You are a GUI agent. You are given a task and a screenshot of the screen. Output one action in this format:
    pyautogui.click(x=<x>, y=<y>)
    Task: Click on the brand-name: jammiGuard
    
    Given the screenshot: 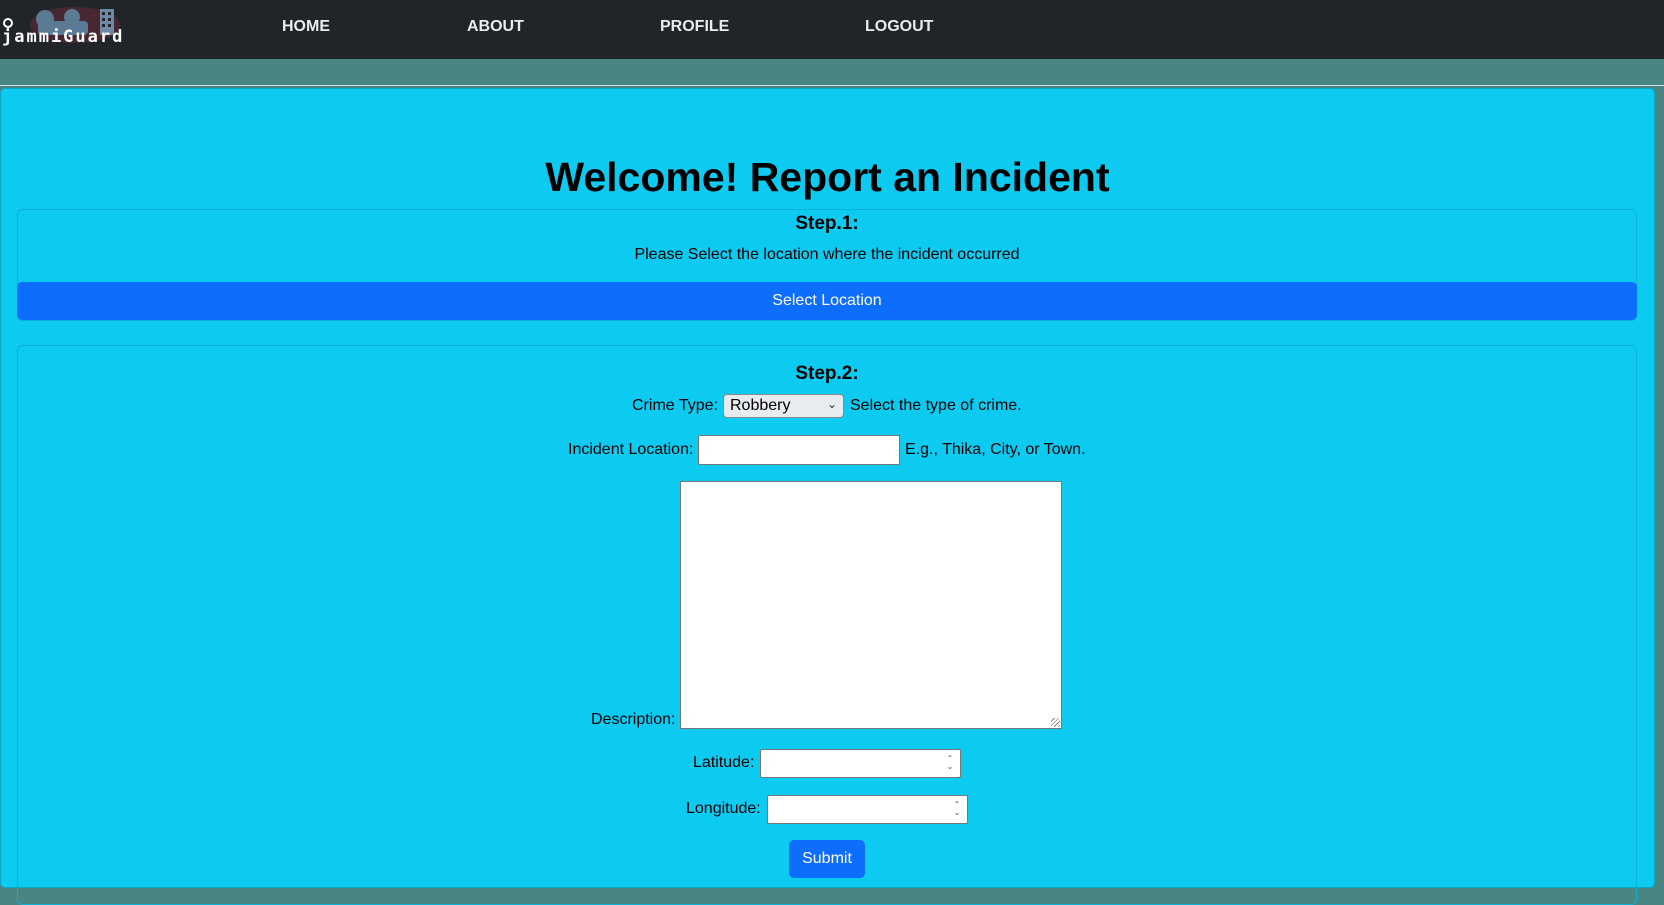 What is the action you would take?
    pyautogui.click(x=63, y=37)
    